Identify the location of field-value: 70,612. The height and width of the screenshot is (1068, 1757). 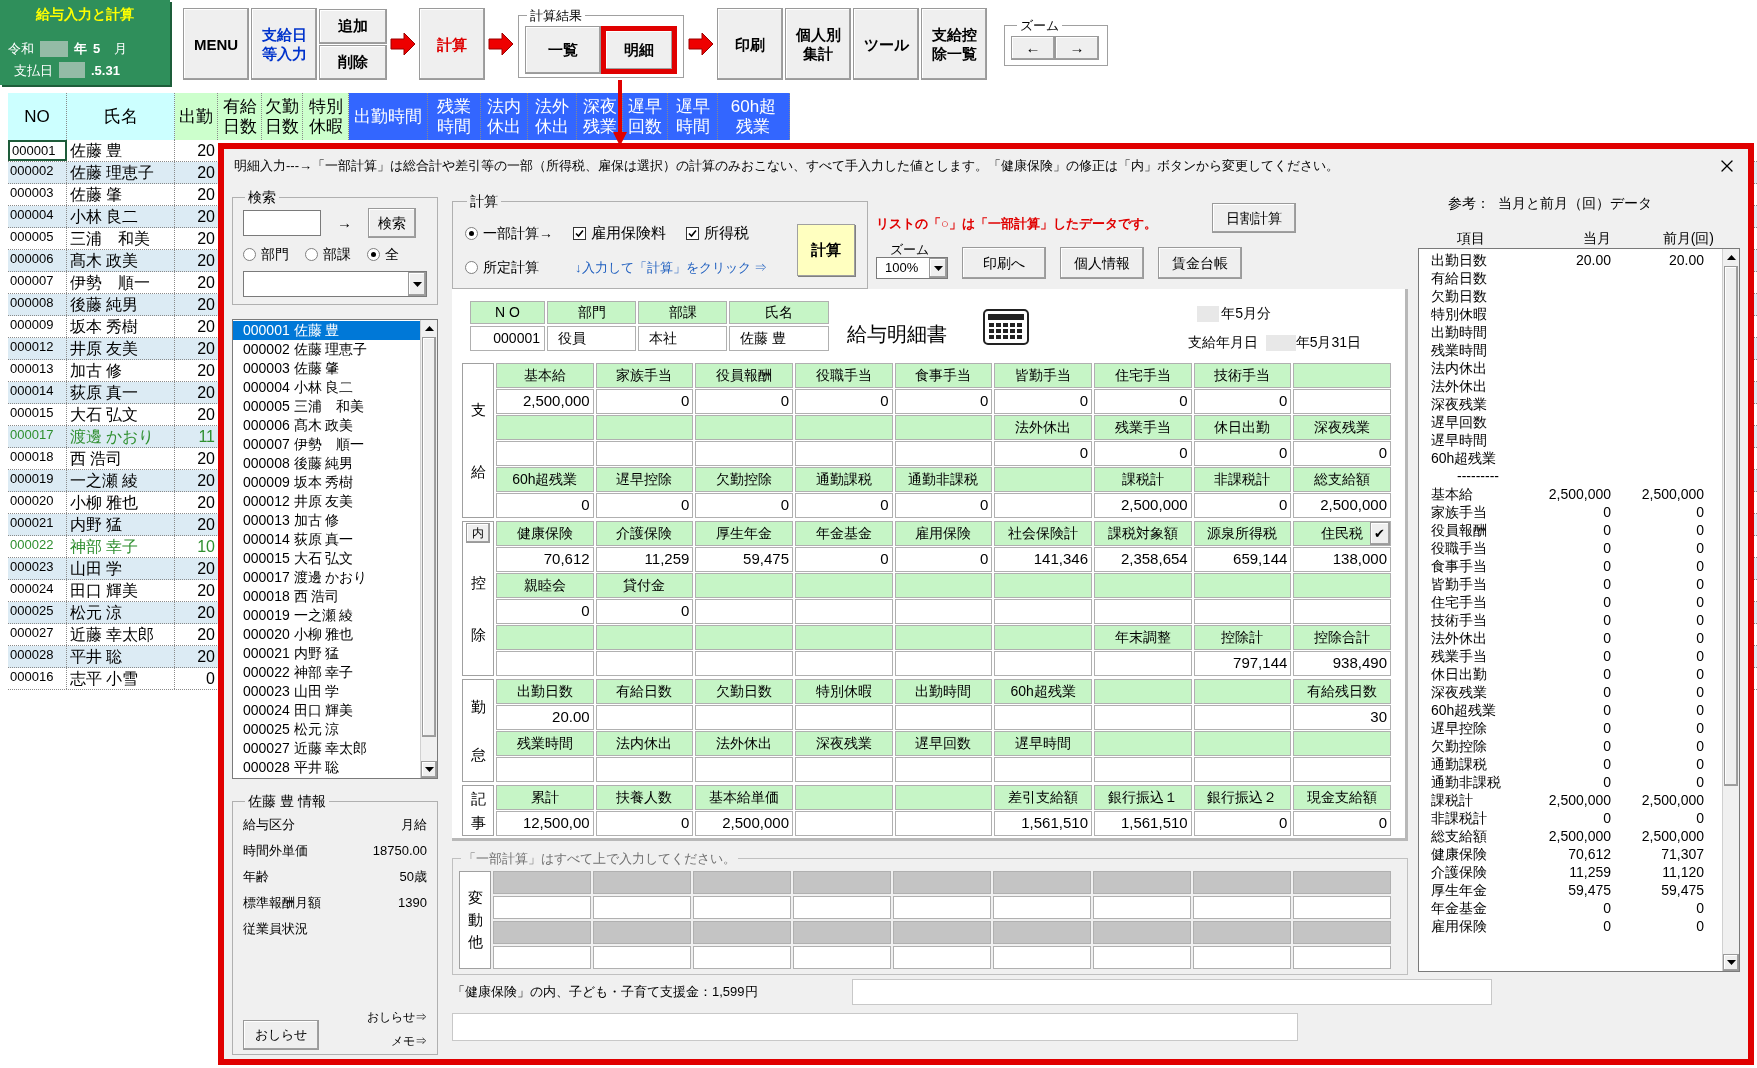
(545, 559).